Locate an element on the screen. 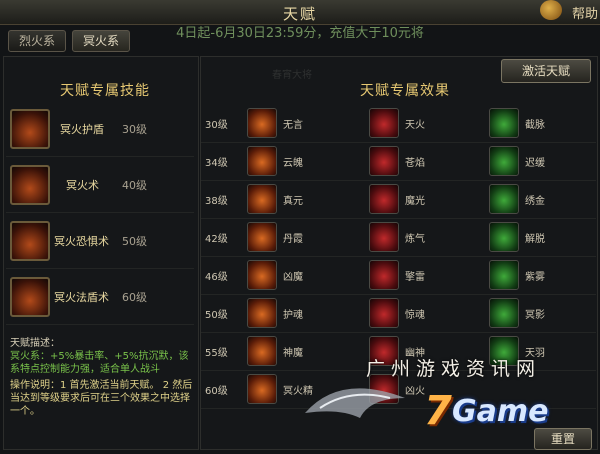 The width and height of the screenshot is (600, 454). site-watermark: 广州游戏资讯网 is located at coordinates (454, 369).